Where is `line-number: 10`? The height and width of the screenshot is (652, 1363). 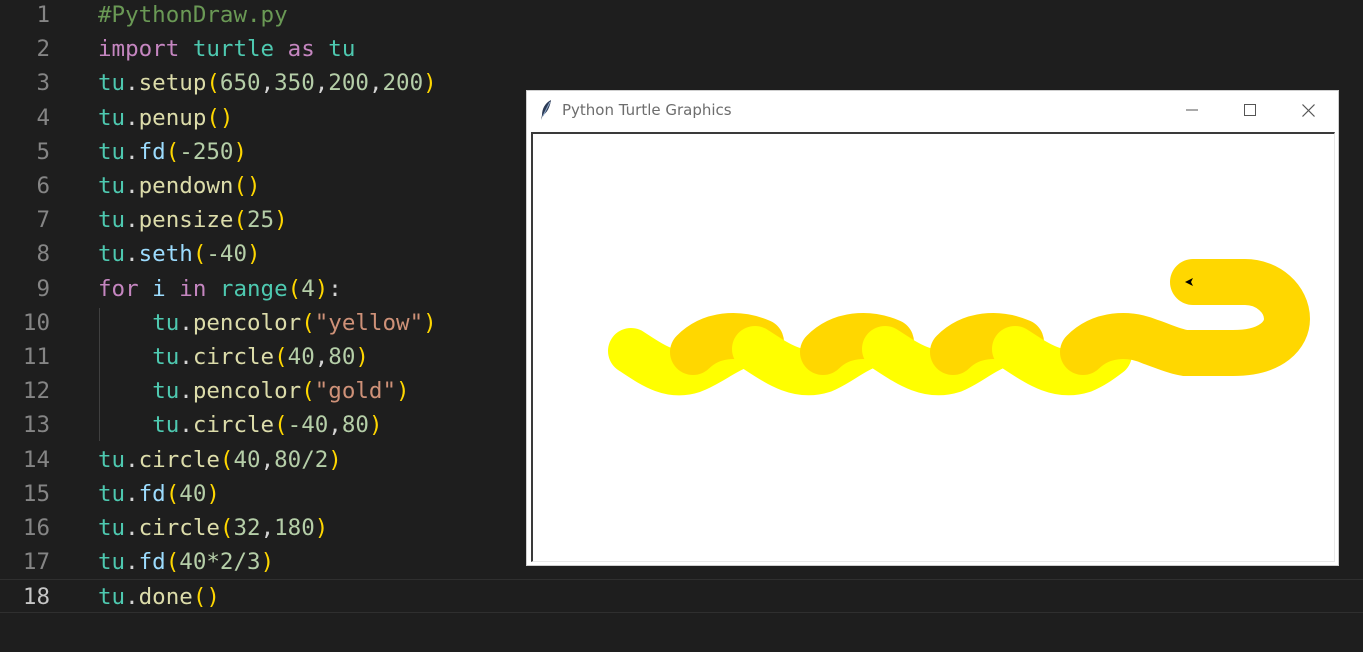 line-number: 10 is located at coordinates (36, 322).